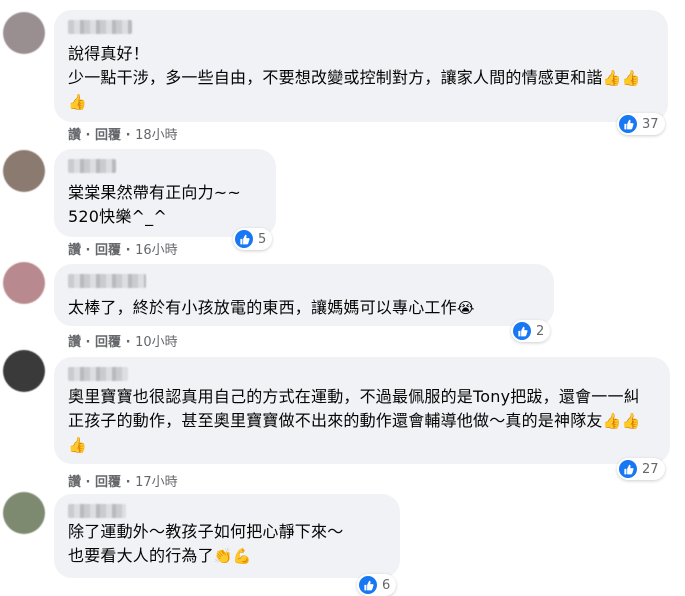 Image resolution: width=685 pixels, height=596 pixels. Describe the element at coordinates (155, 204) in the screenshot. I see `comment-text: 棠棠果然帶有正向力~~ 520快樂^_^` at that location.